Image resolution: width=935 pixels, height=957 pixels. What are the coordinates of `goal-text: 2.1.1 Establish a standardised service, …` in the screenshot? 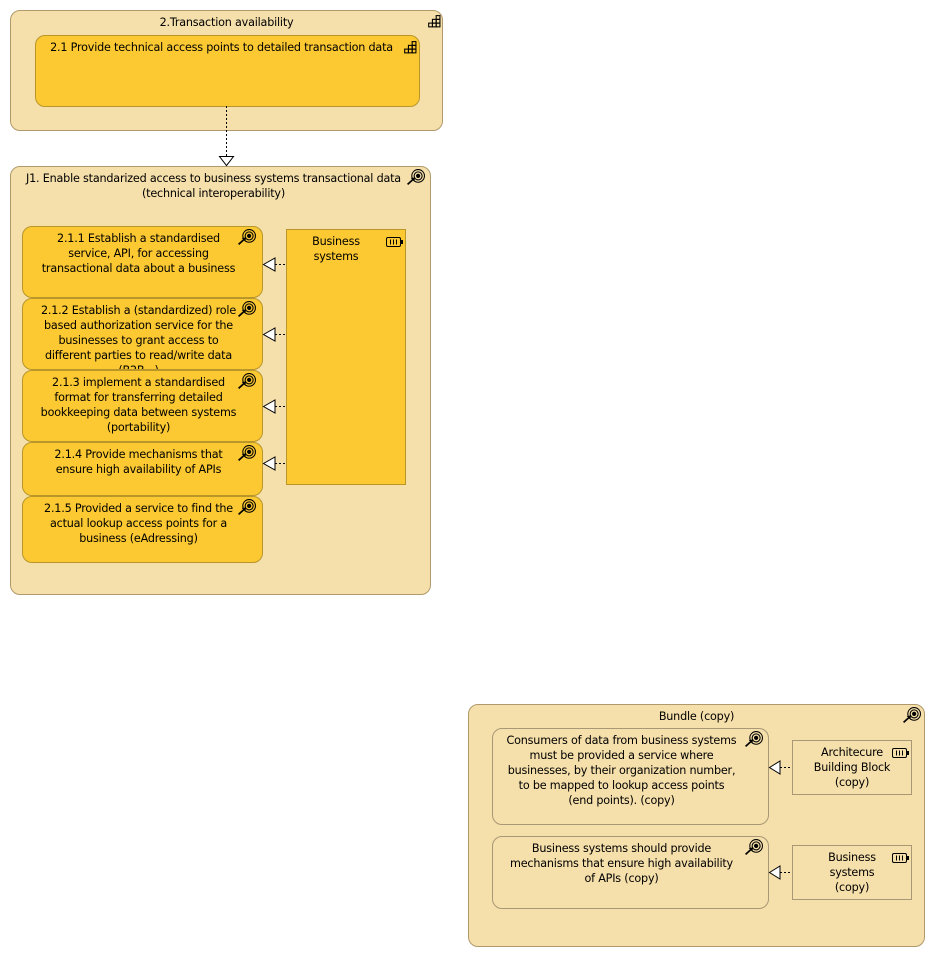 It's located at (138, 253).